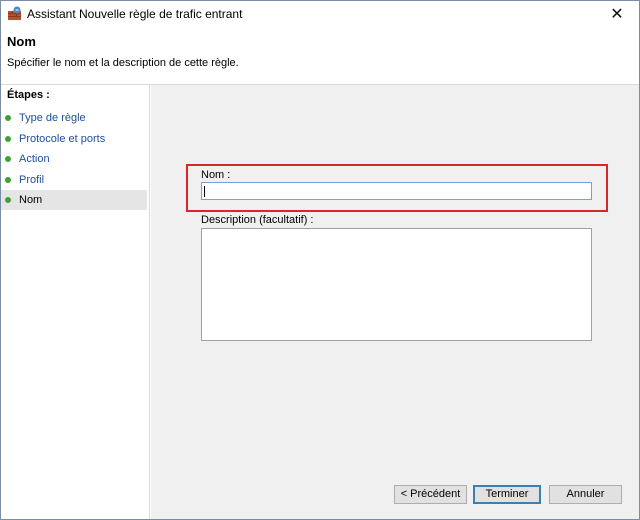  What do you see at coordinates (585, 494) in the screenshot?
I see `cancel-button: Annuler` at bounding box center [585, 494].